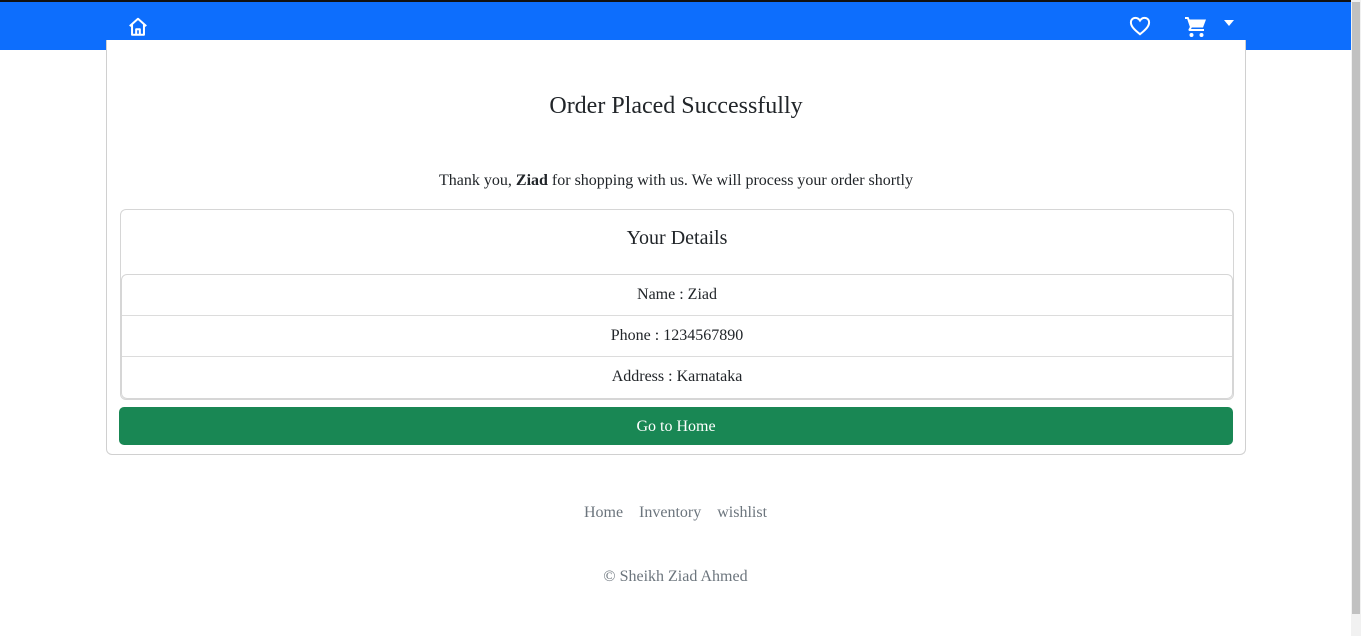  What do you see at coordinates (603, 512) in the screenshot?
I see `footer-link-home: Home` at bounding box center [603, 512].